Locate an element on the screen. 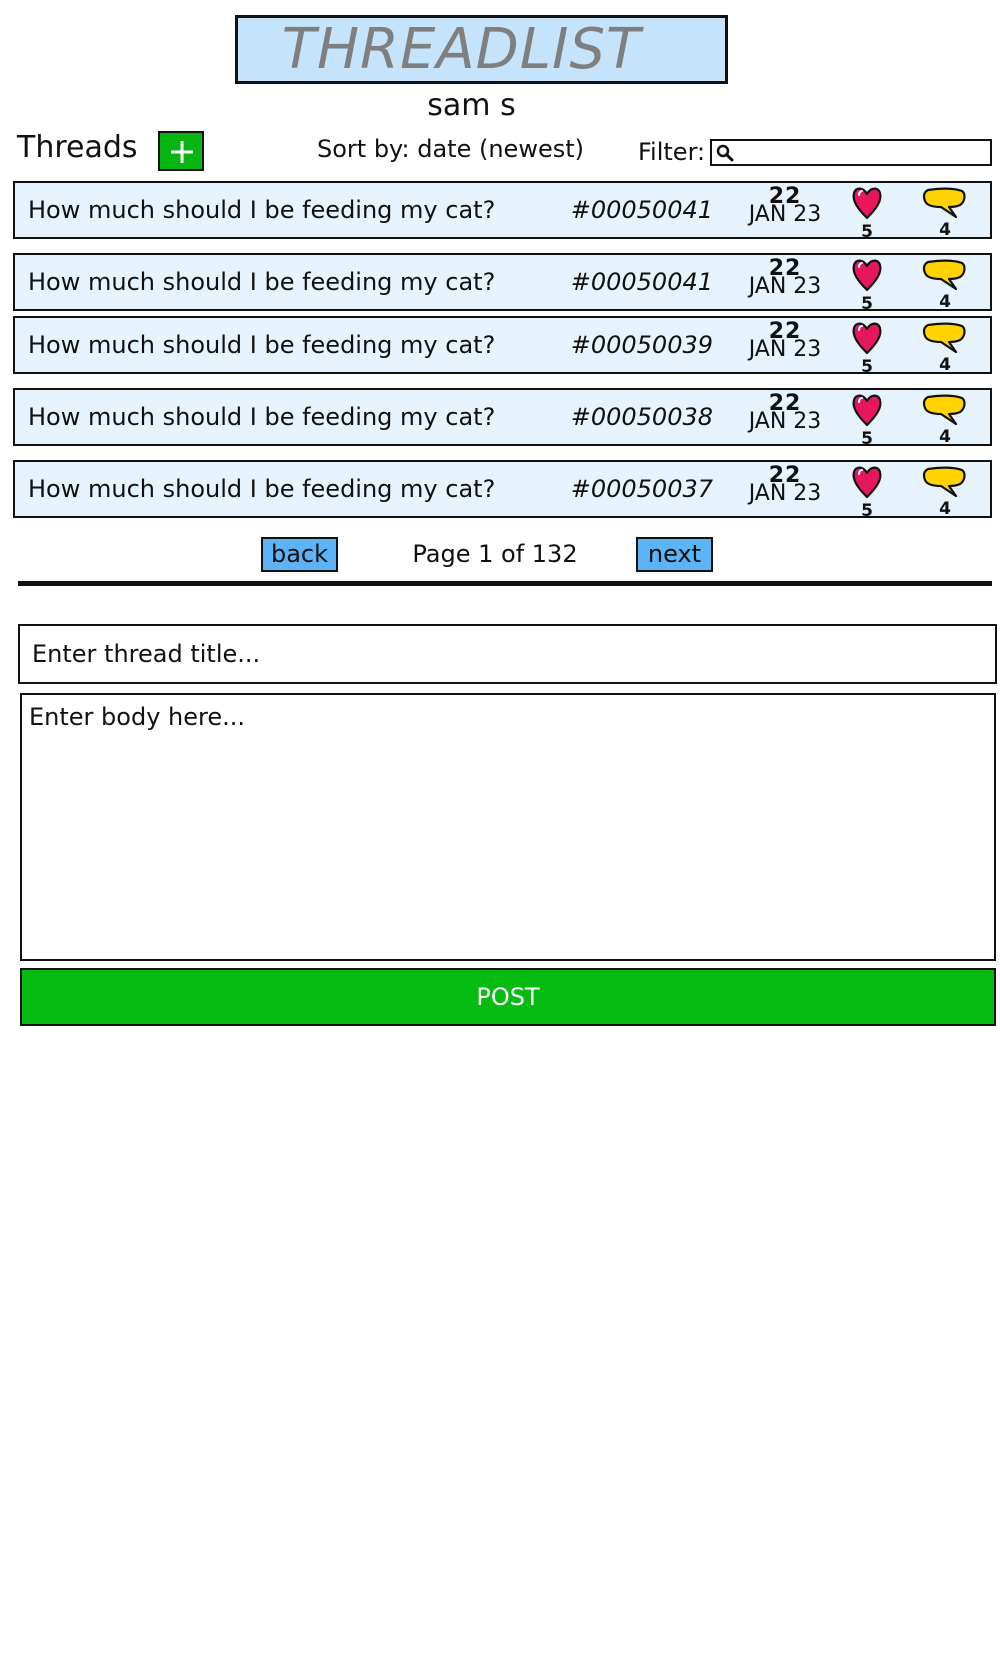  filter-input is located at coordinates (864, 152).